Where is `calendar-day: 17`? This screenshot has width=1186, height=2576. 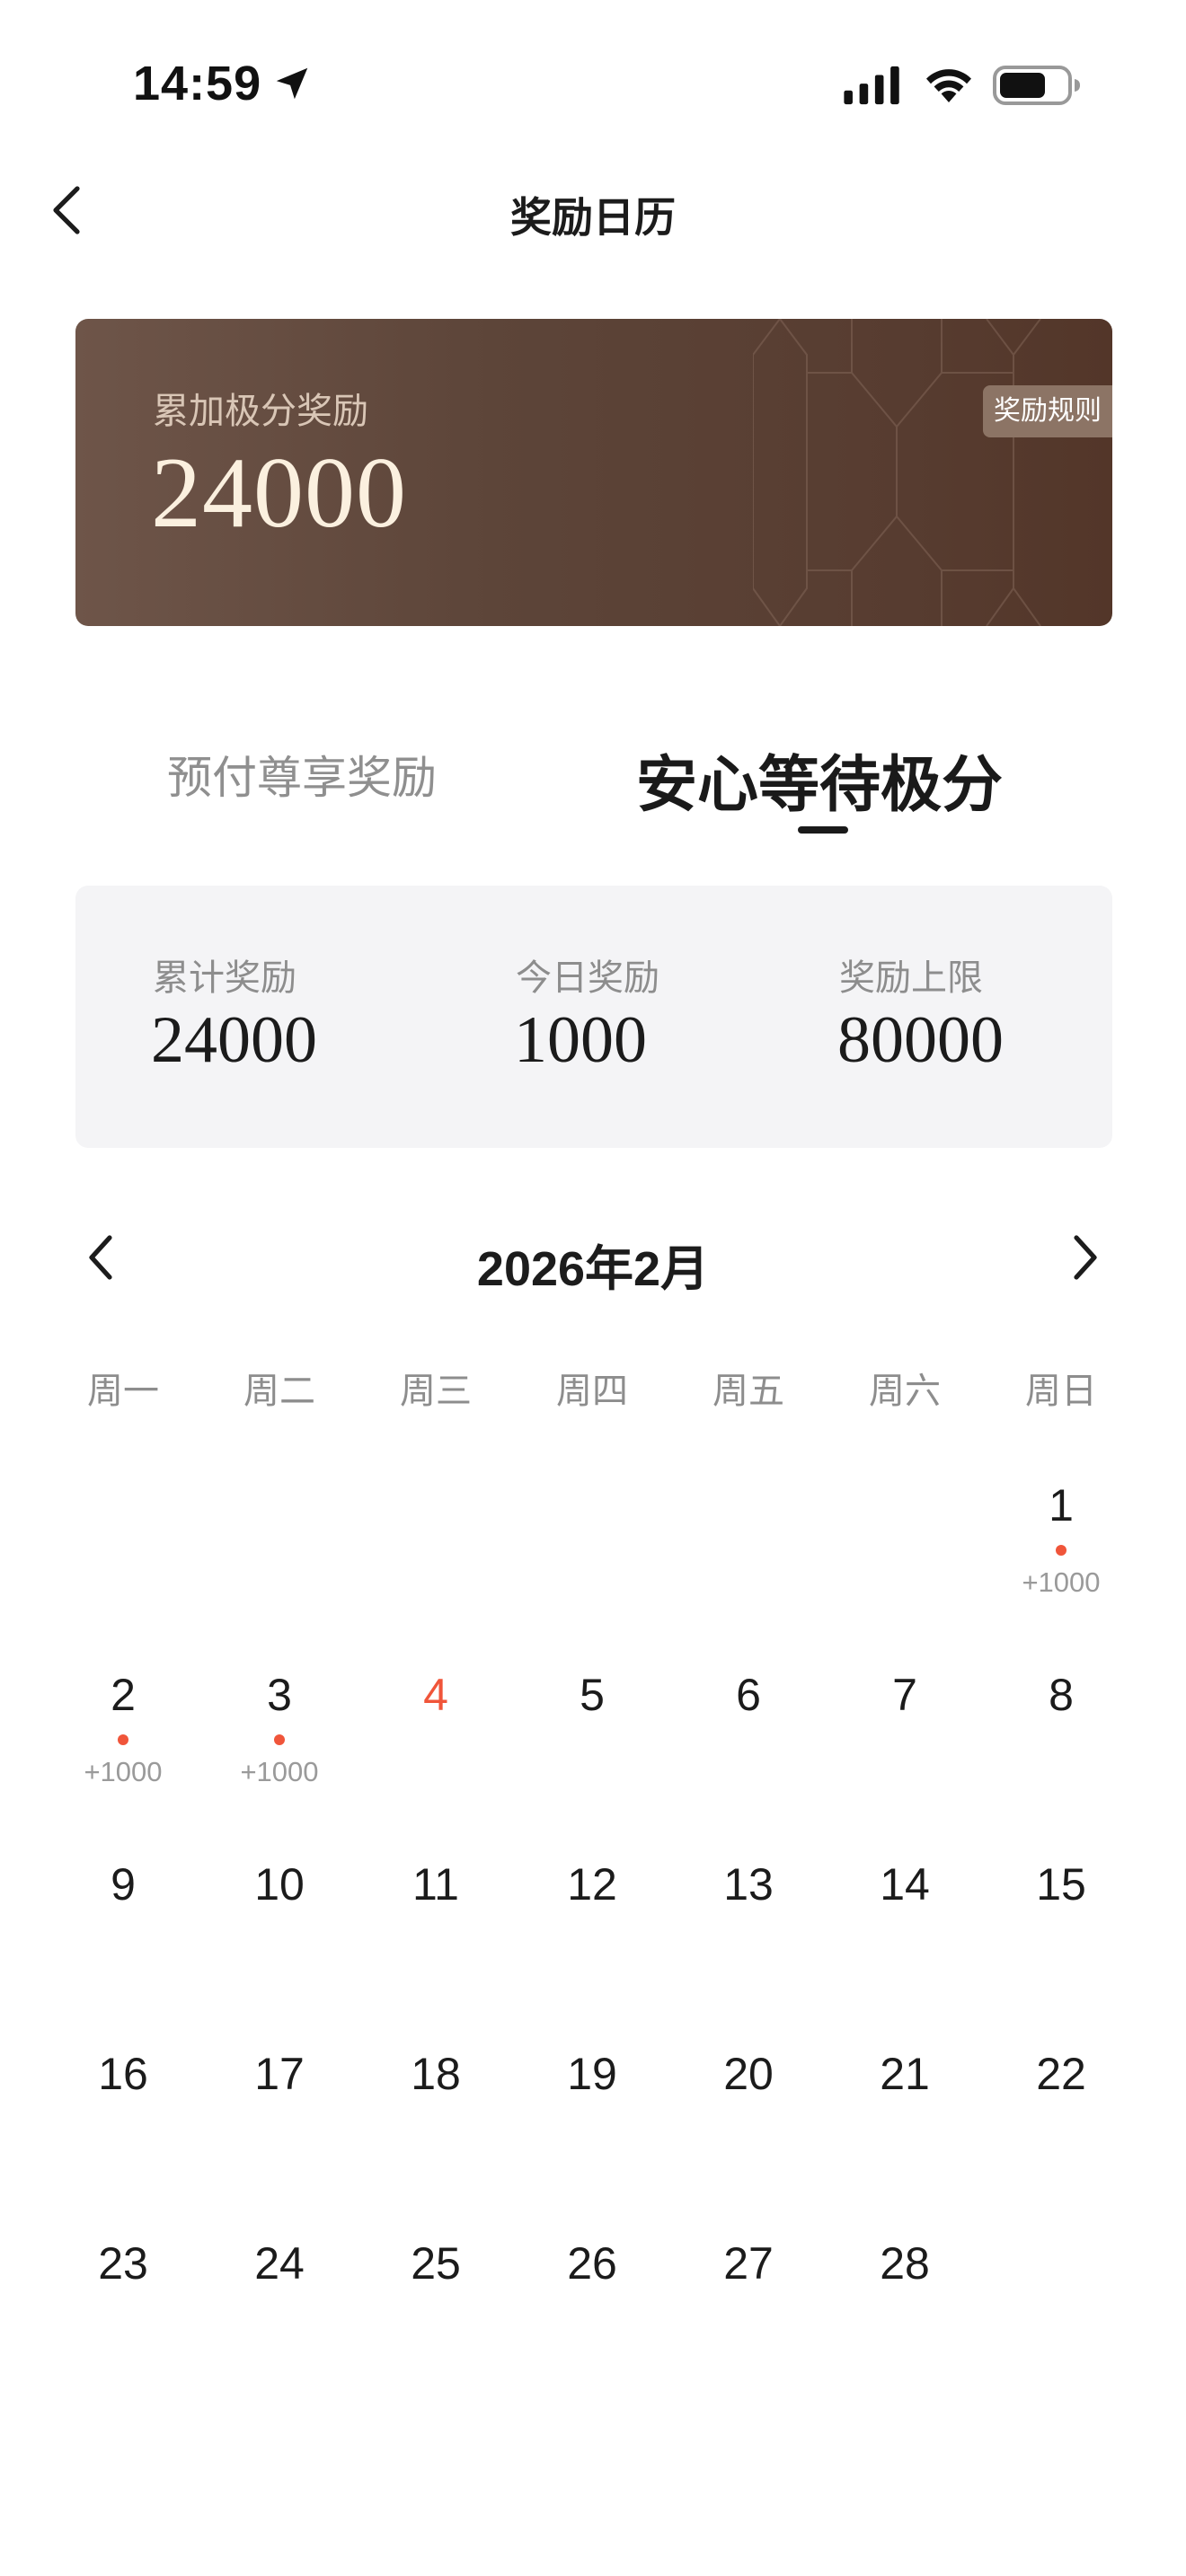
calendar-day: 17 is located at coordinates (279, 2074).